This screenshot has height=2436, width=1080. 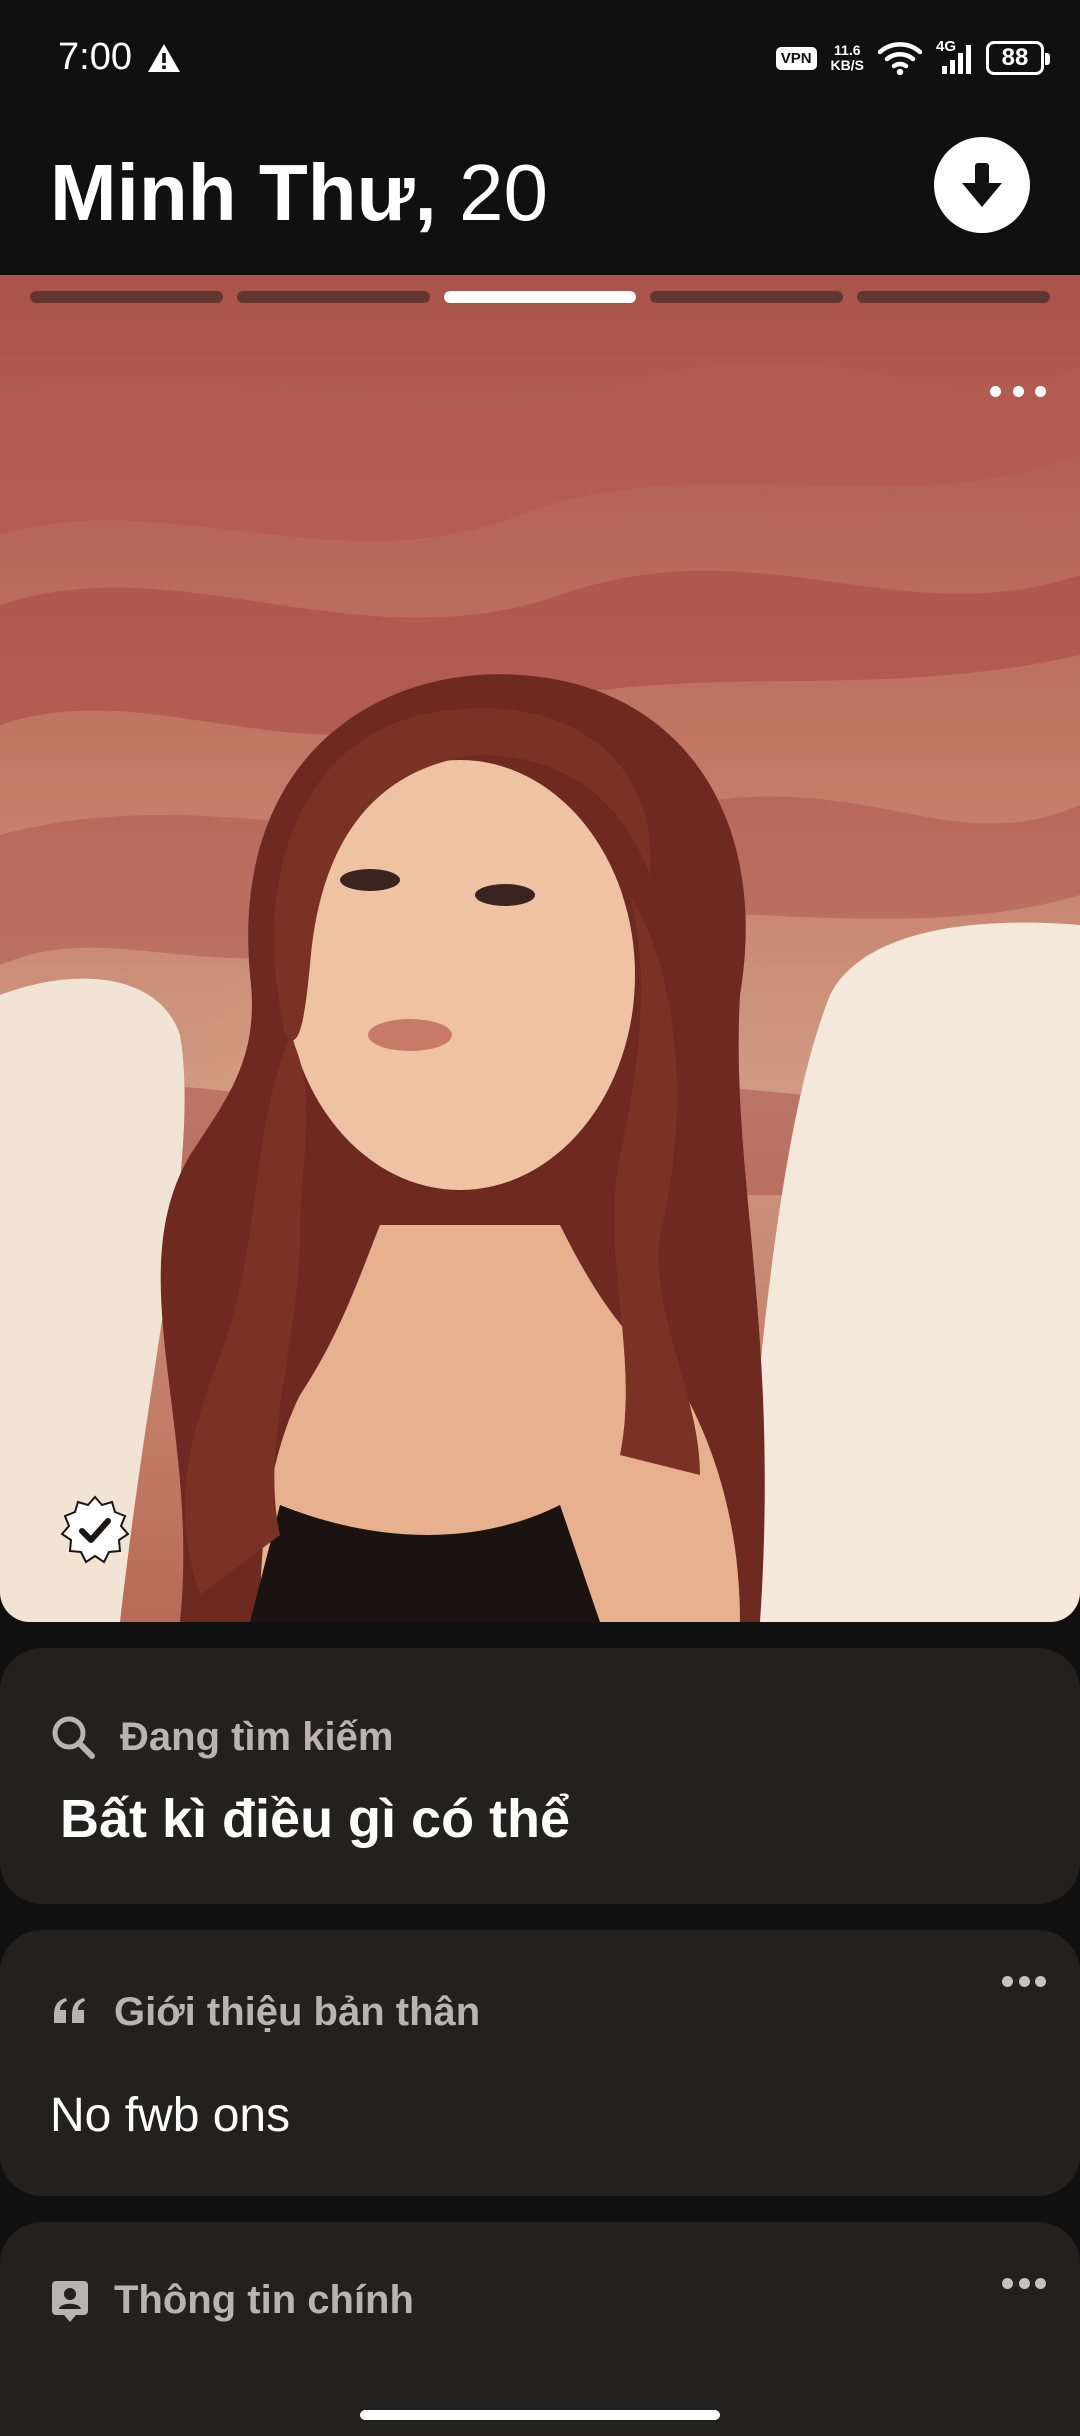 I want to click on status-icons: VPN 11.6 KB/S 4G 88, so click(x=912, y=58).